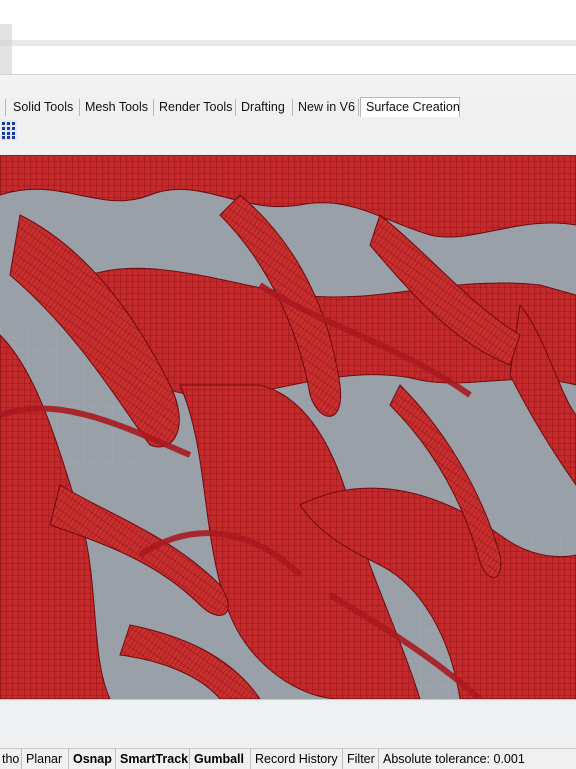  I want to click on command-line, so click(288, 60).